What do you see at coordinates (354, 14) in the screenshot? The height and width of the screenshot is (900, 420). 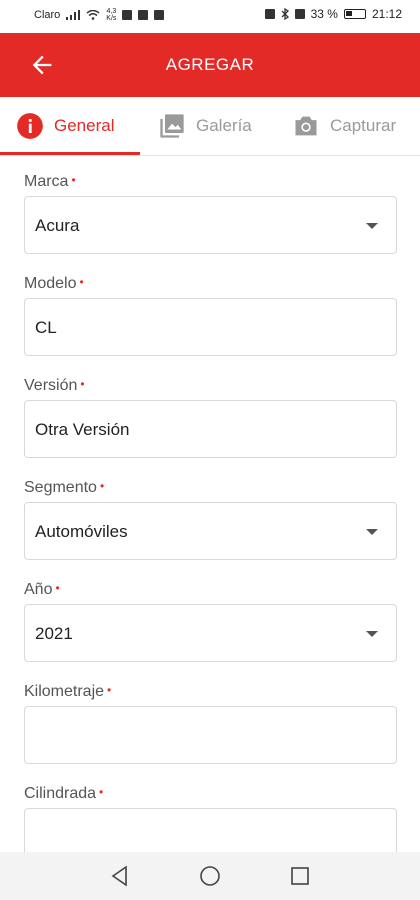 I see `battery-icon` at bounding box center [354, 14].